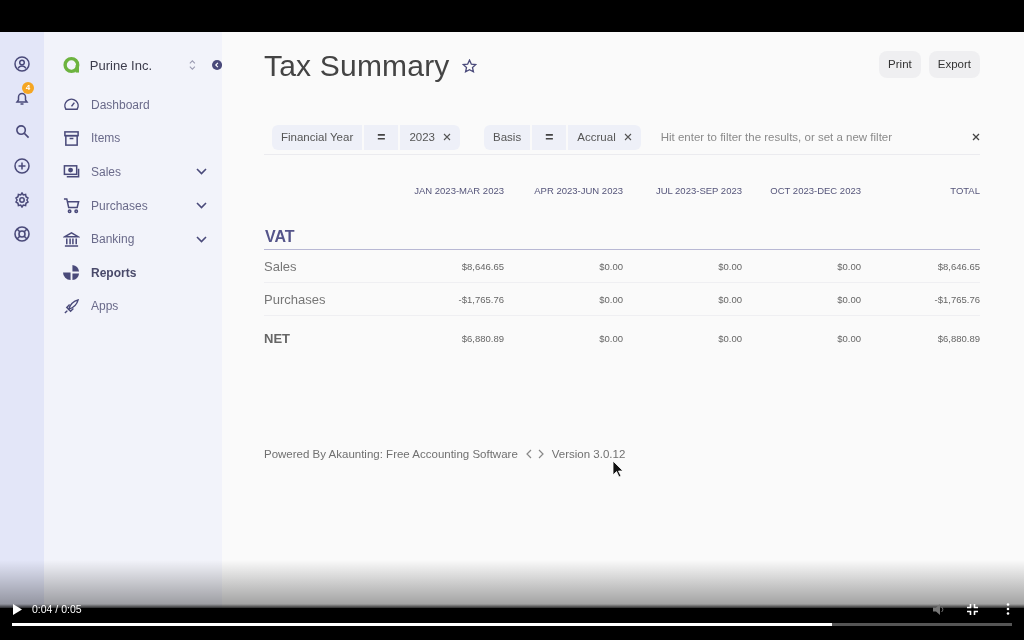 This screenshot has height=640, width=1024. I want to click on archive-icon, so click(71, 138).